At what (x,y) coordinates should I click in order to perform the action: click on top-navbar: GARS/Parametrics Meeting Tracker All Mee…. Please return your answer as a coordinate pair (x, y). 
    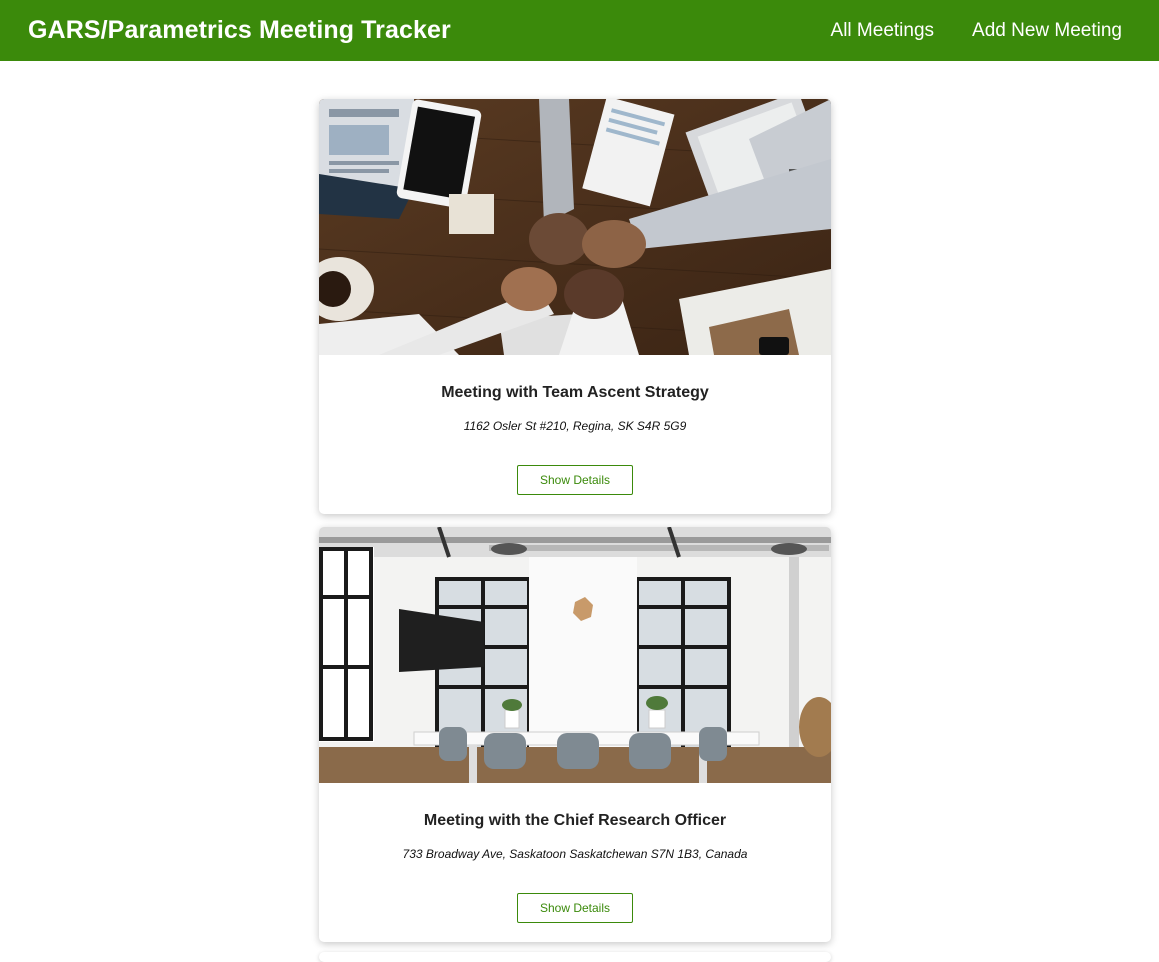
    Looking at the image, I should click on (579, 30).